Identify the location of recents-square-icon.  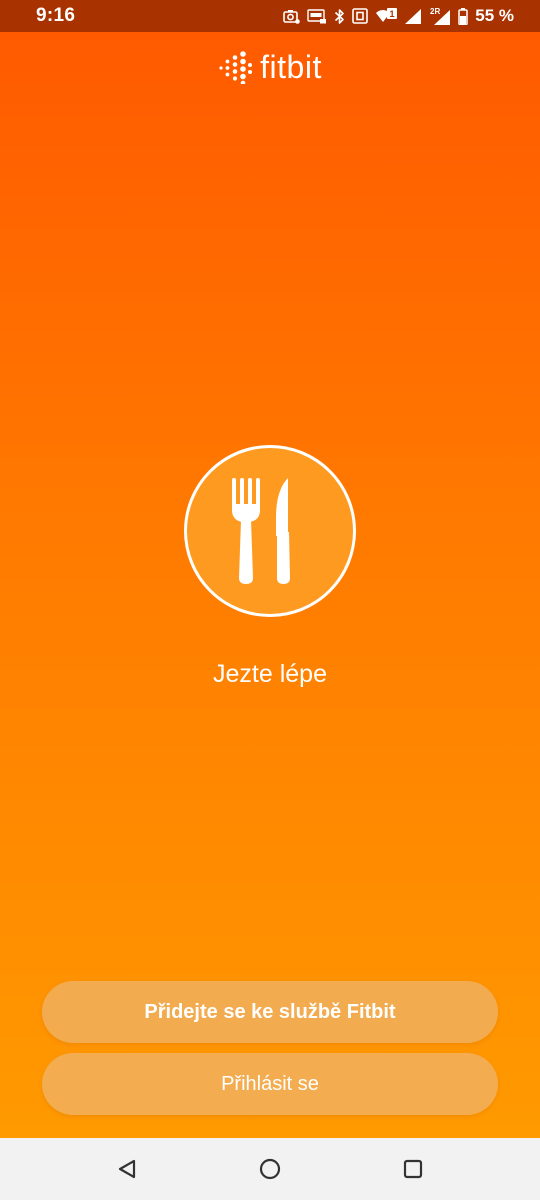
(413, 1169).